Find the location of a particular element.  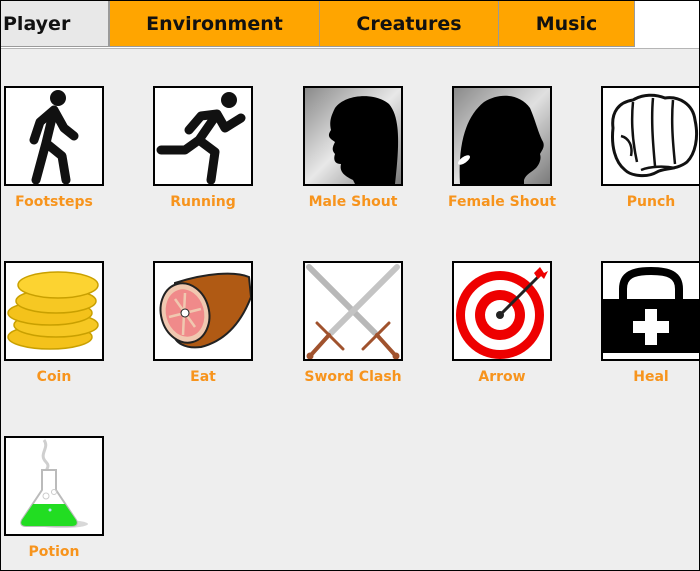

tab-label: Music is located at coordinates (566, 23).